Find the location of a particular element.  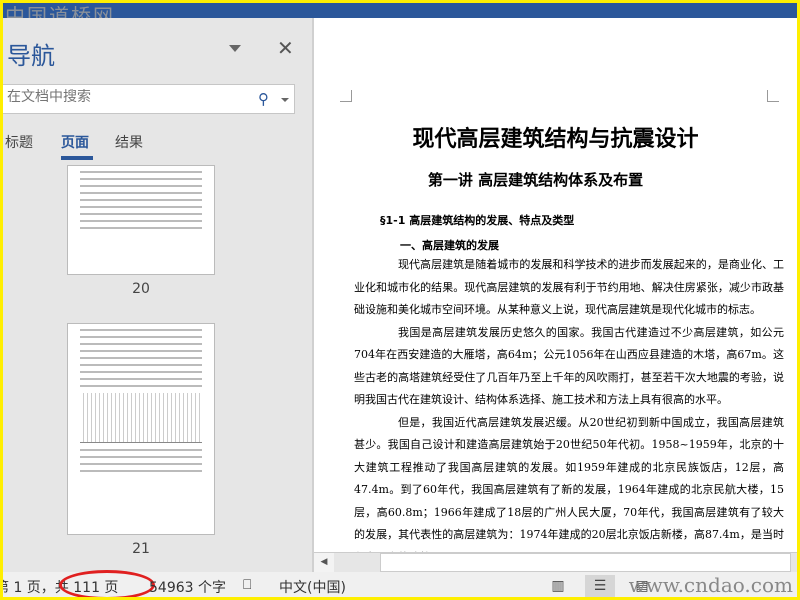

watermark-url: www.cndao.com is located at coordinates (710, 585).